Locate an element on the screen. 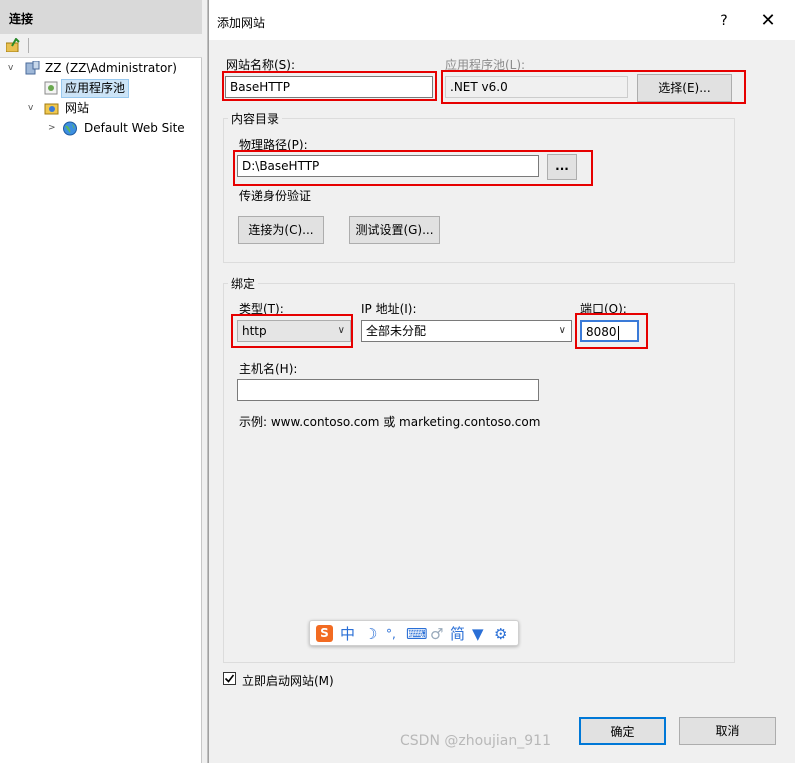  chevron-down-icon: ∨ is located at coordinates (562, 330).